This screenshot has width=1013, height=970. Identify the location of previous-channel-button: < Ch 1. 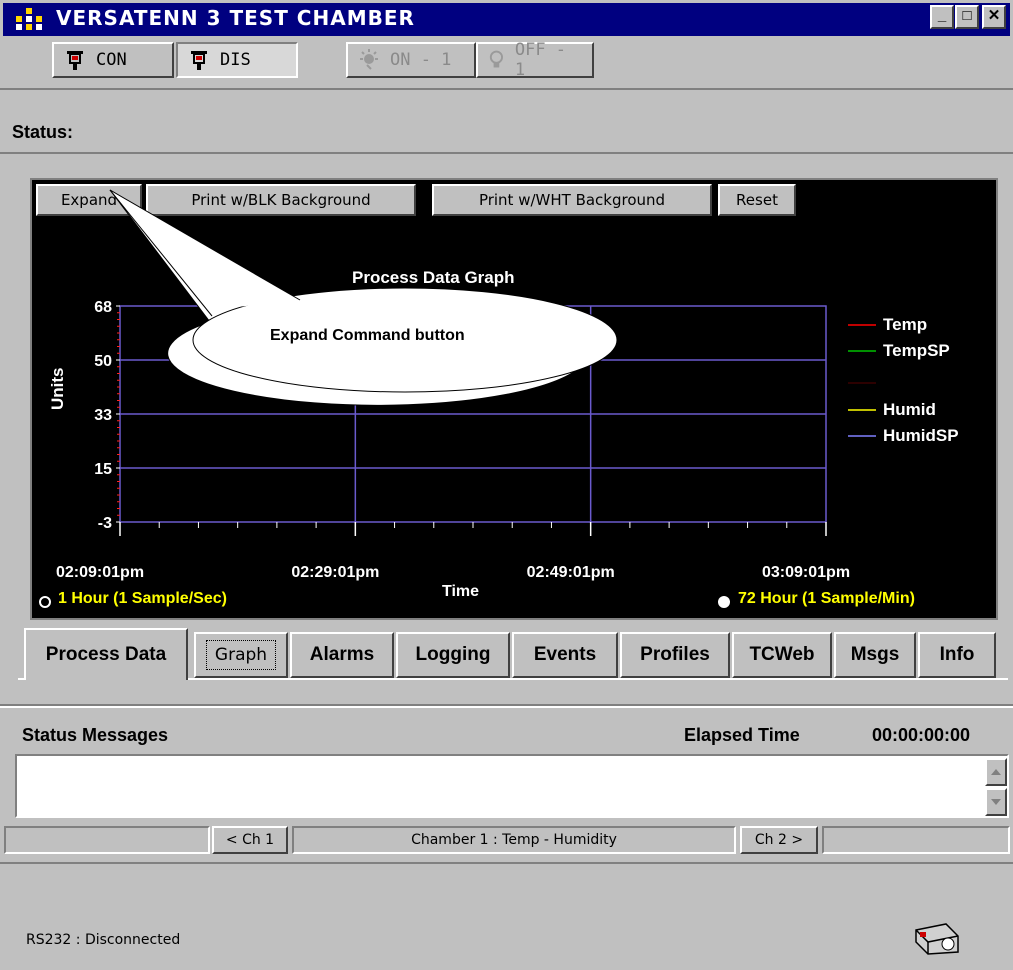
(250, 840).